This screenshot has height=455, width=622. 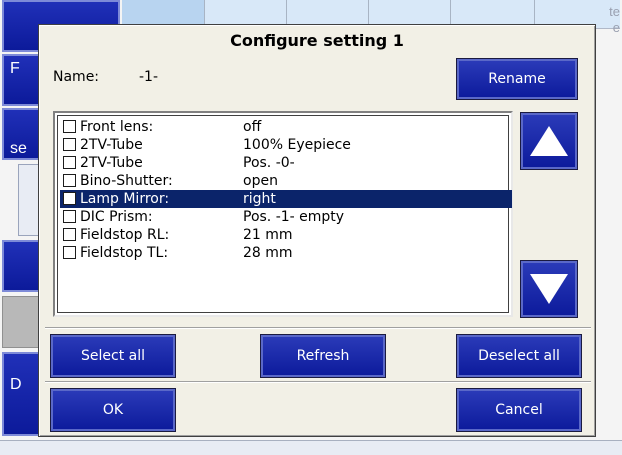 I want to click on item-value: 28 mm, so click(x=268, y=253).